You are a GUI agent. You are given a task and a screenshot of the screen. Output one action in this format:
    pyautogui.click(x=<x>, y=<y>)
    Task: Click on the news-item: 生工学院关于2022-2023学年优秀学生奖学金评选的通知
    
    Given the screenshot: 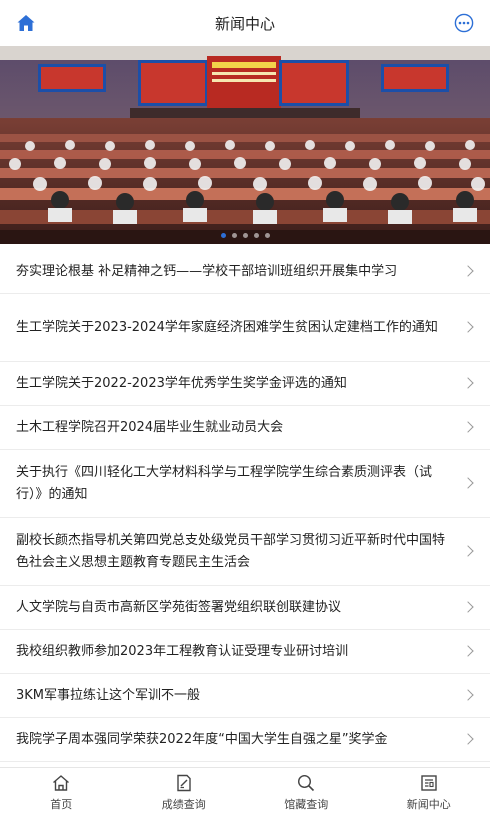 What is the action you would take?
    pyautogui.click(x=245, y=384)
    